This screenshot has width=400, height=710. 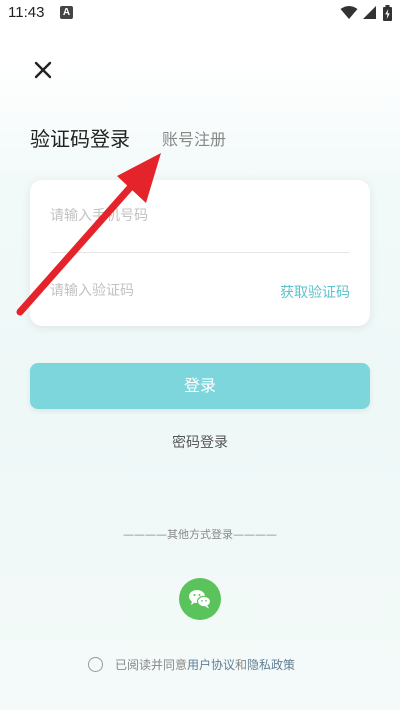 I want to click on tab-register: 账号注册, so click(x=194, y=138).